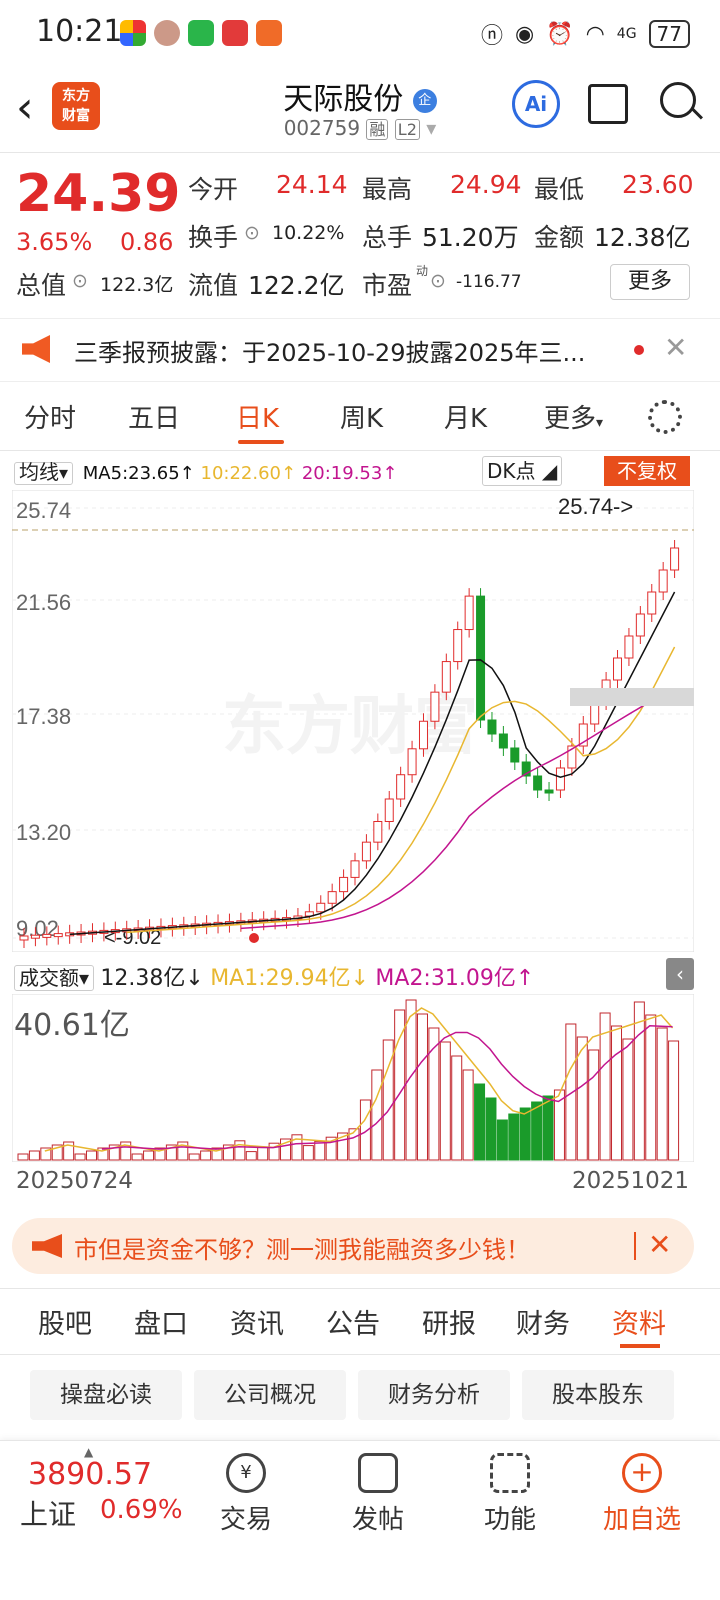 The height and width of the screenshot is (1600, 720). I want to click on header-divider, so click(360, 152).